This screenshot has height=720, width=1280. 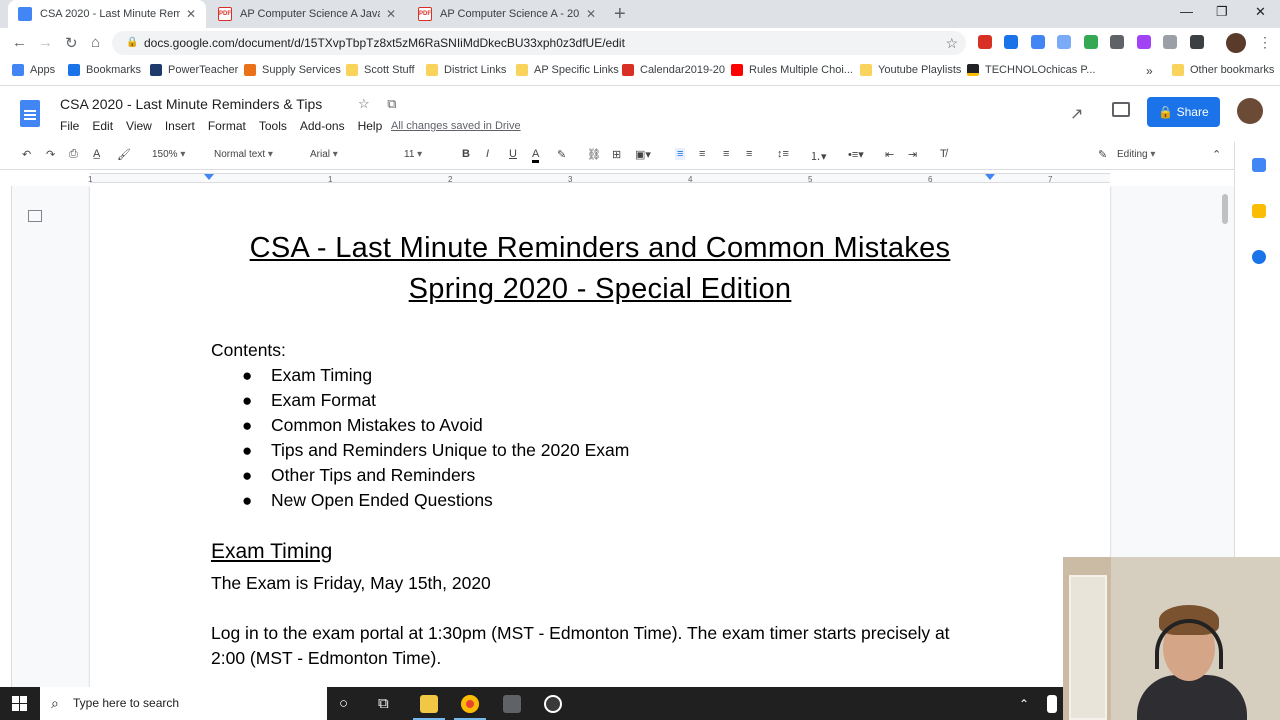 I want to click on gmail-extension-icon, so click(x=985, y=42).